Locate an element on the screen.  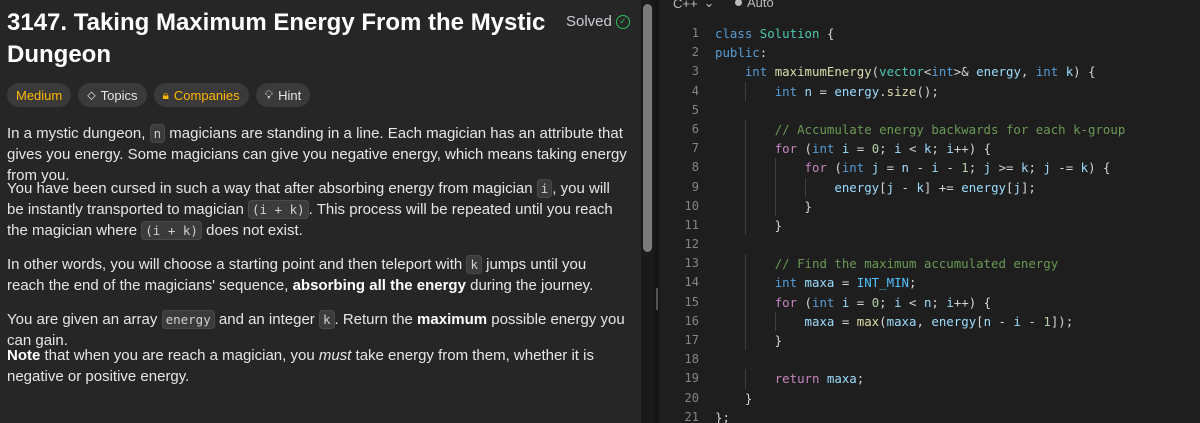
line-number: 6 is located at coordinates (695, 128).